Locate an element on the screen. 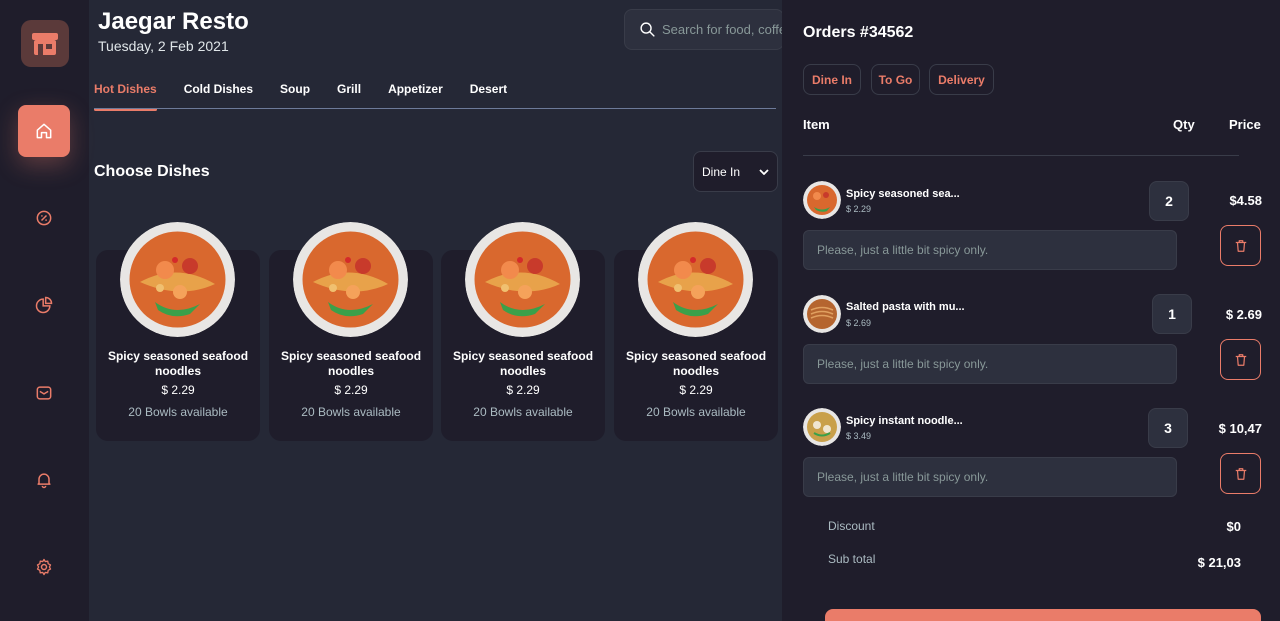 The image size is (1280, 621). home-icon is located at coordinates (44, 131).